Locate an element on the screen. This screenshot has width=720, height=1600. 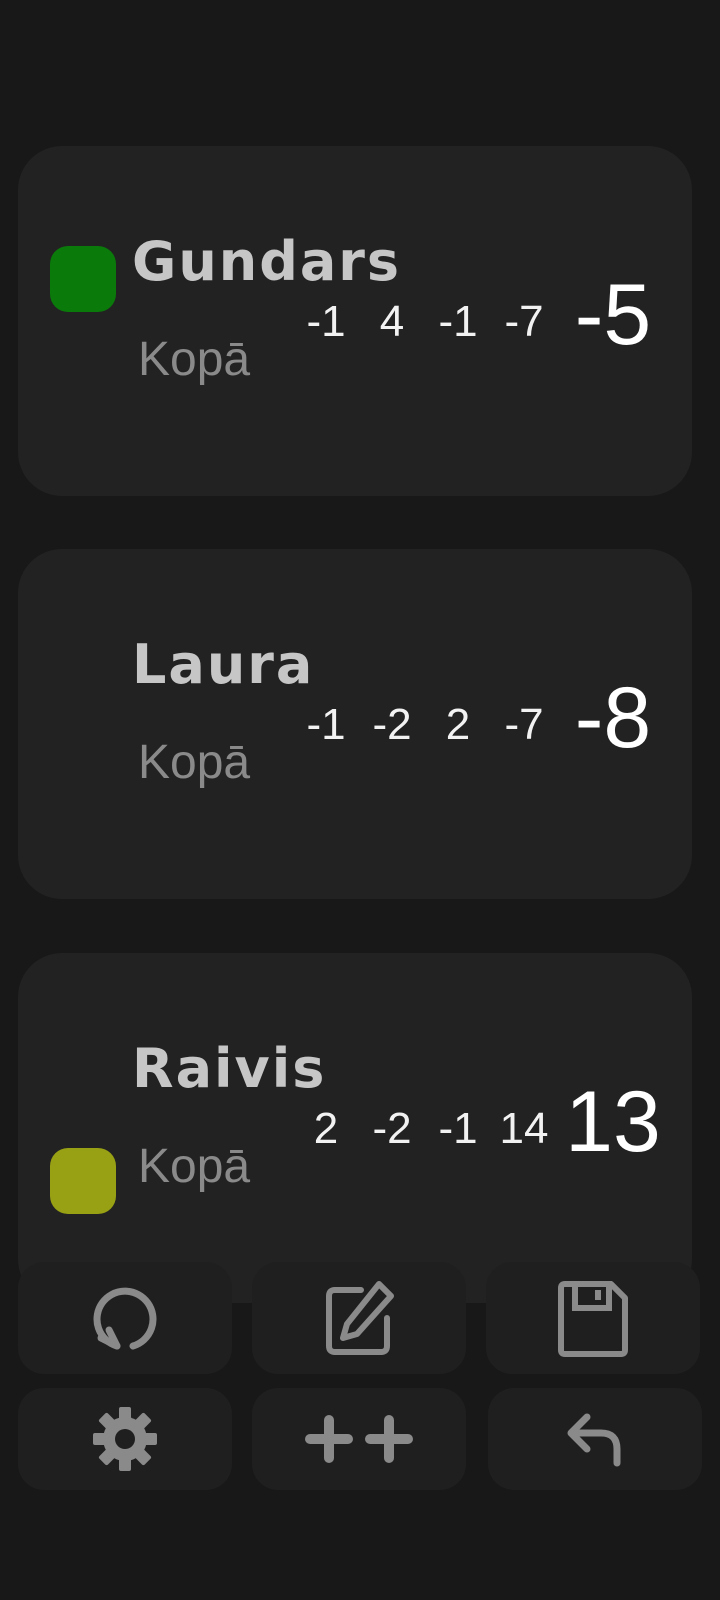
save-icon is located at coordinates (593, 1319).